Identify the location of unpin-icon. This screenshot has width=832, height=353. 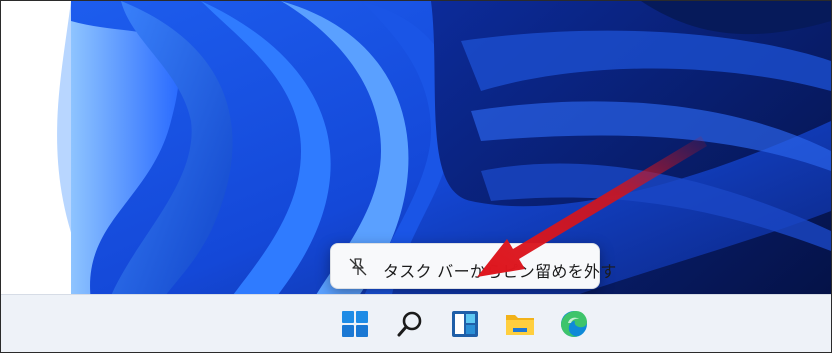
(358, 267).